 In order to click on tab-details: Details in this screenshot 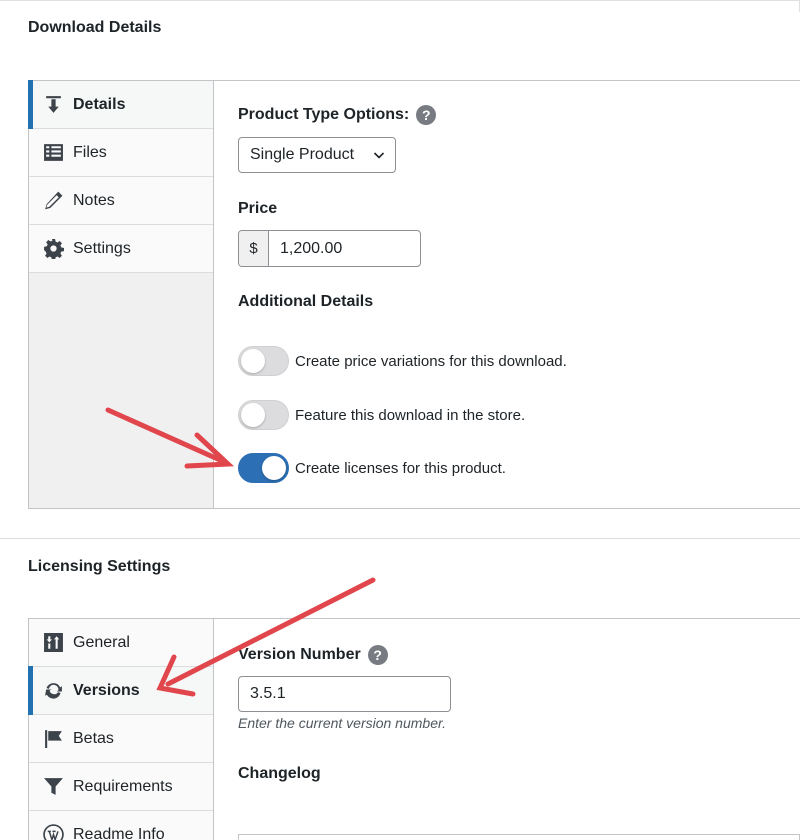, I will do `click(120, 104)`.